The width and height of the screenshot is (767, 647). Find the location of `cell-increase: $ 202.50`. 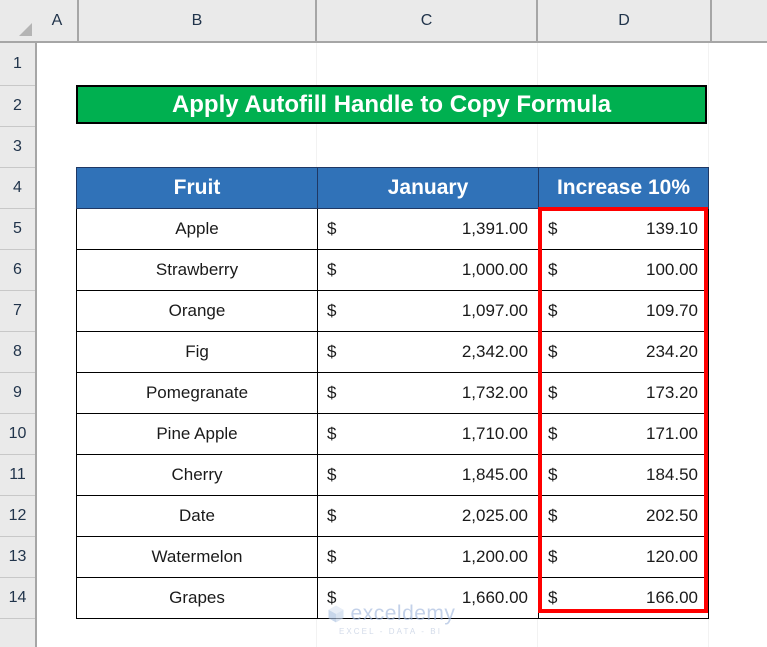

cell-increase: $ 202.50 is located at coordinates (623, 516).